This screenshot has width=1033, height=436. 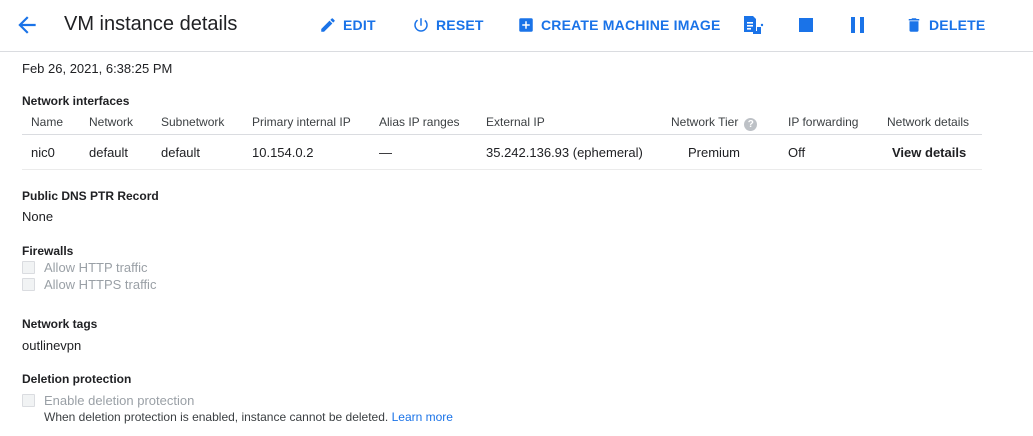 I want to click on column-header: External IP, so click(x=515, y=122).